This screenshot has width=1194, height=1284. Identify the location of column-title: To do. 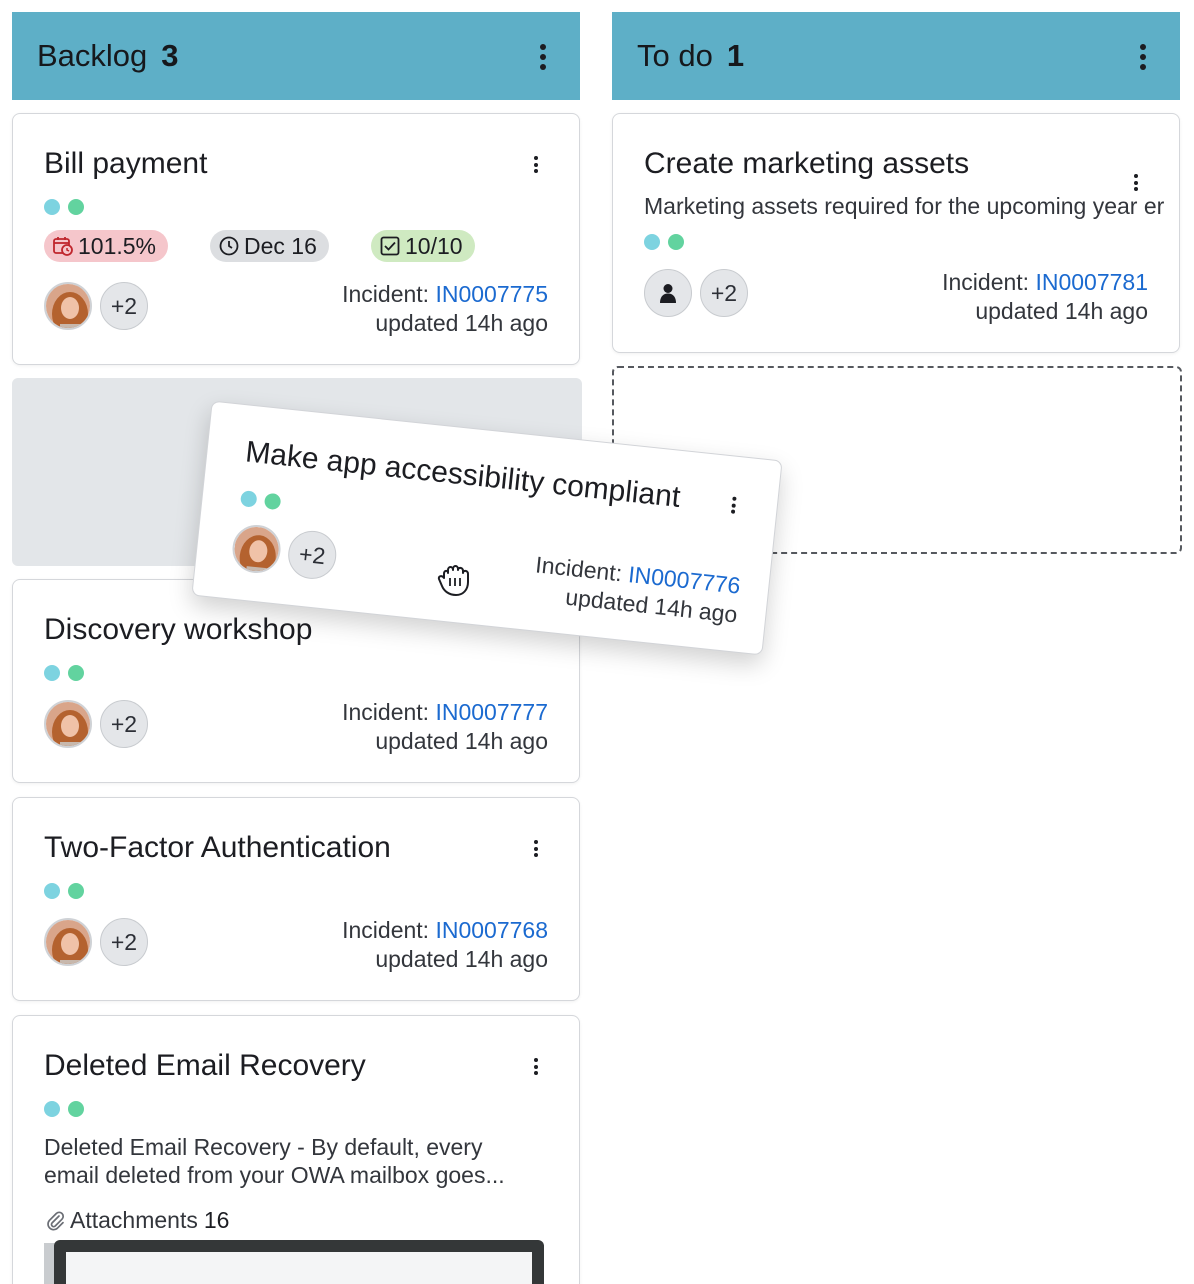
(675, 55).